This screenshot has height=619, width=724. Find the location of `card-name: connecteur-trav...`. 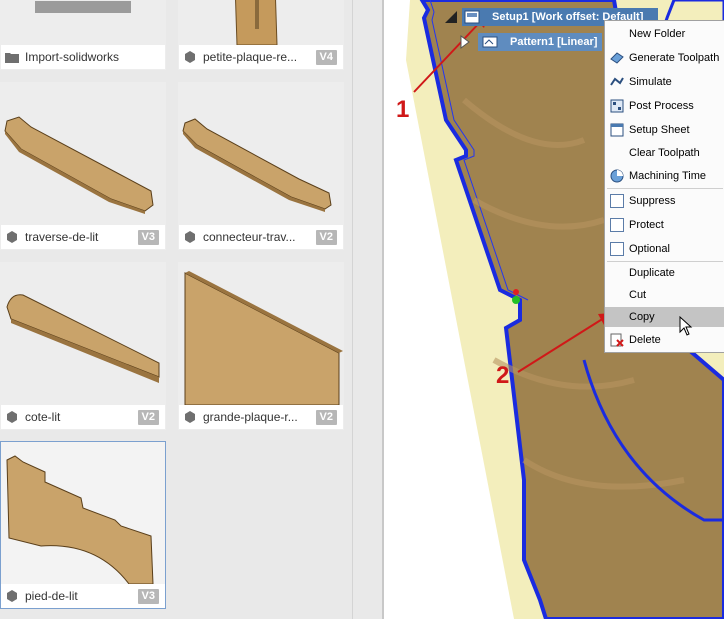

card-name: connecteur-trav... is located at coordinates (249, 237).